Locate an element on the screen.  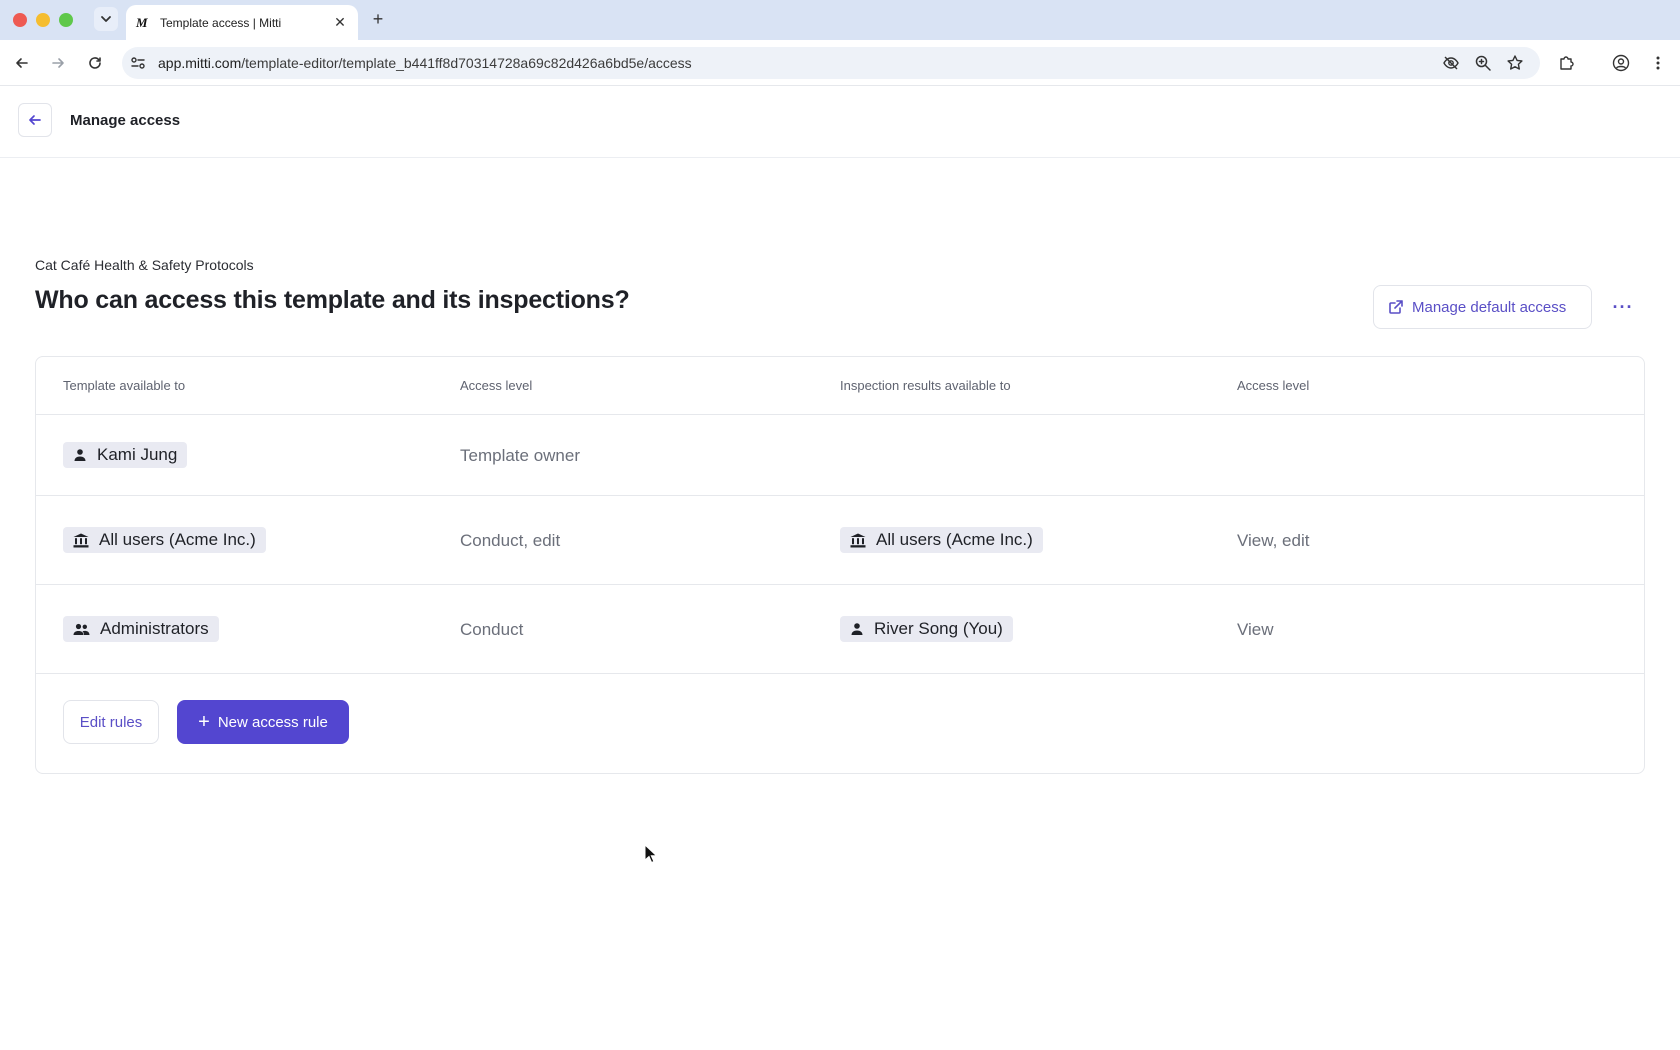
external-link-icon is located at coordinates (1396, 307).